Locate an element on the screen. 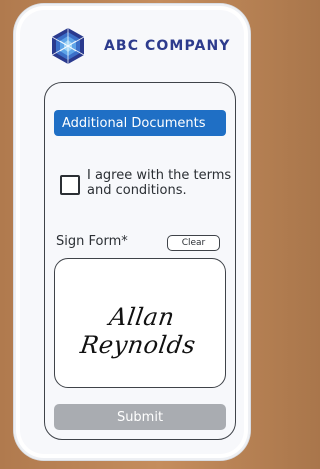  hexagon-network-logo-icon is located at coordinates (68, 46).